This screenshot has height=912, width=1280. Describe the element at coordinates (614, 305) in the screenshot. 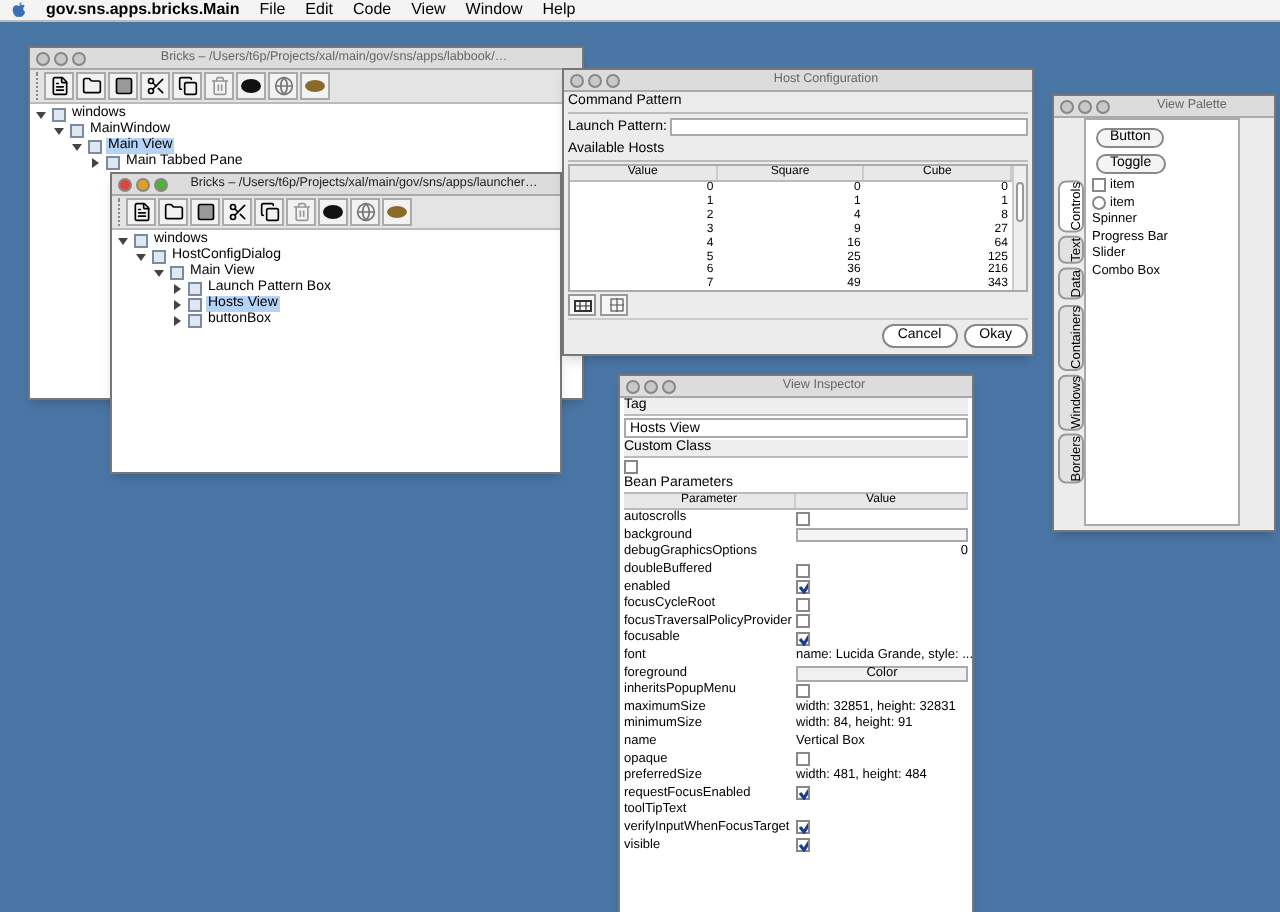

I see `table-icon` at that location.